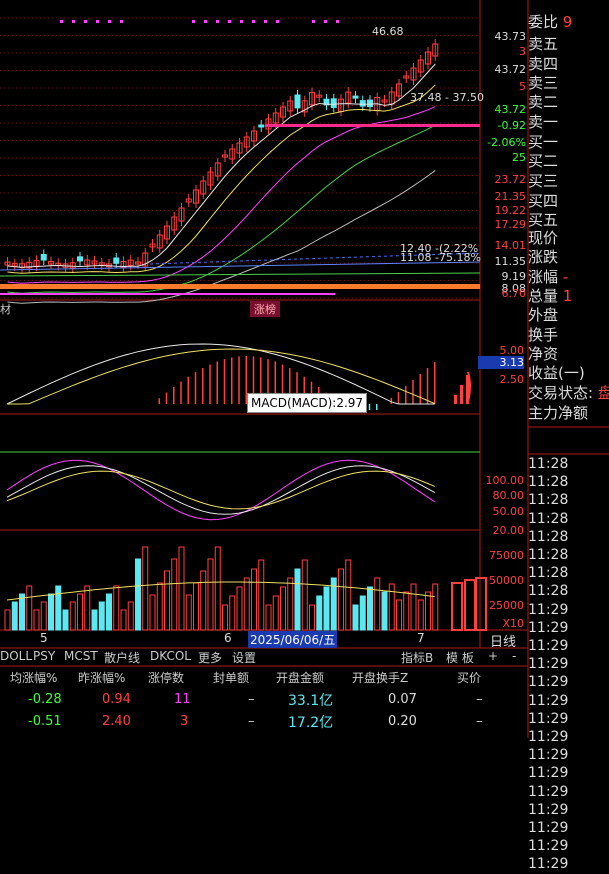 The height and width of the screenshot is (874, 609). What do you see at coordinates (228, 638) in the screenshot?
I see `date-label-6: 6` at bounding box center [228, 638].